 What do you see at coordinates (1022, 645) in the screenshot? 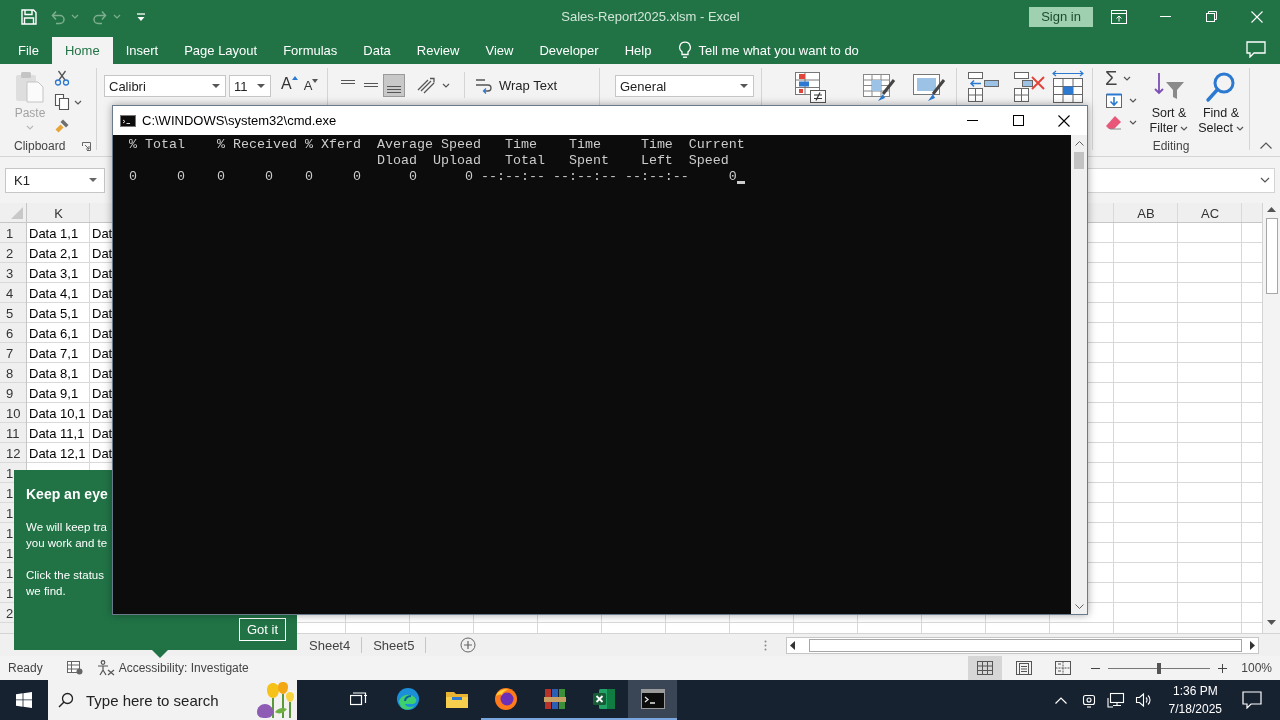
I see `horizontal-scrollbar` at bounding box center [1022, 645].